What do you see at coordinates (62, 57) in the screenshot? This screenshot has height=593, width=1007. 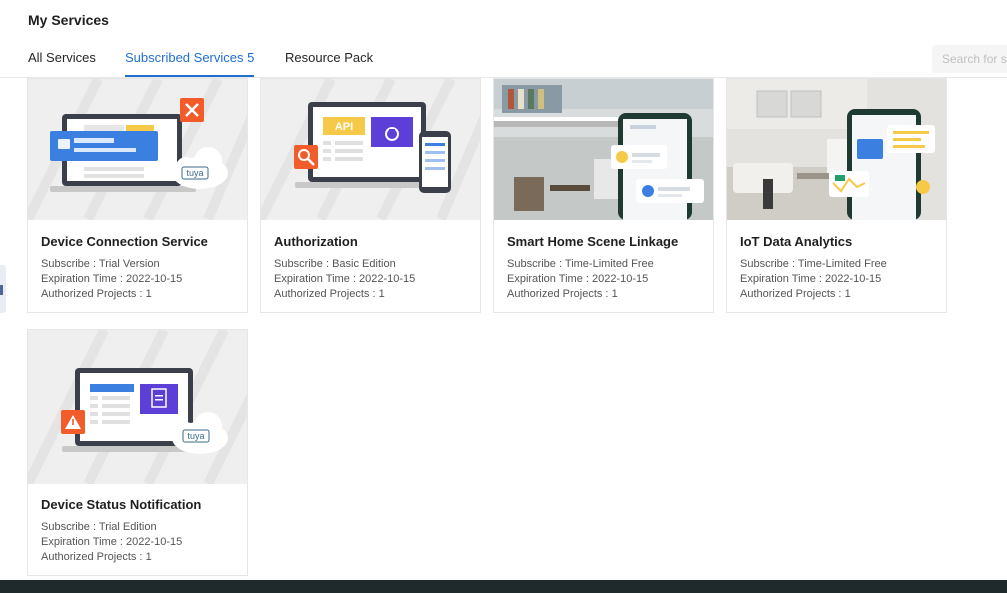 I see `tab-all-services: All Services` at bounding box center [62, 57].